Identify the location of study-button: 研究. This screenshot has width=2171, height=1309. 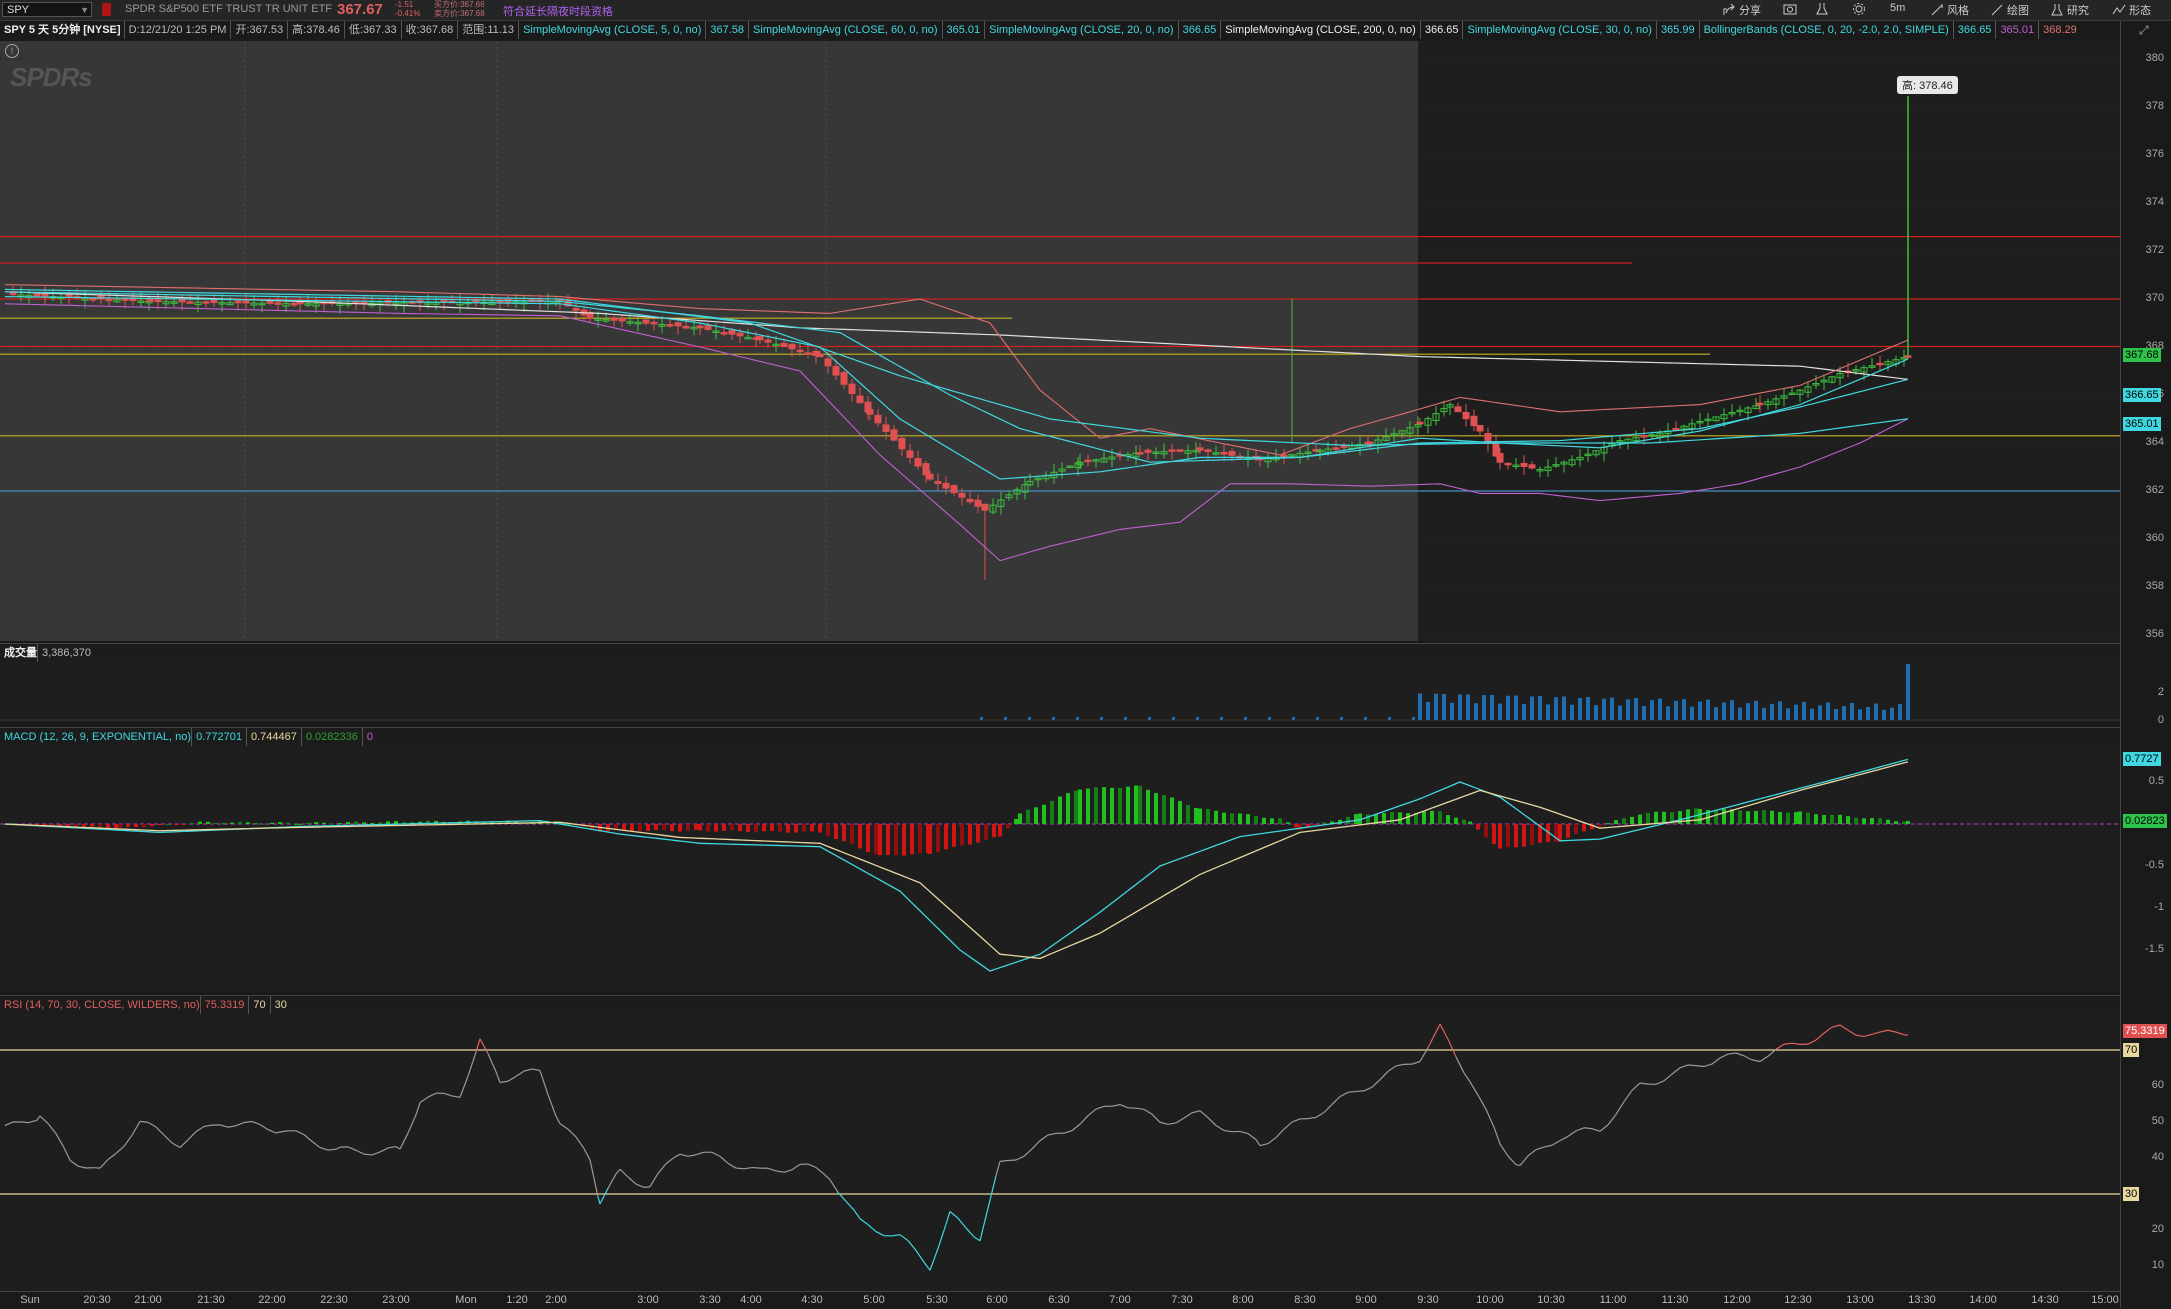
(2069, 10).